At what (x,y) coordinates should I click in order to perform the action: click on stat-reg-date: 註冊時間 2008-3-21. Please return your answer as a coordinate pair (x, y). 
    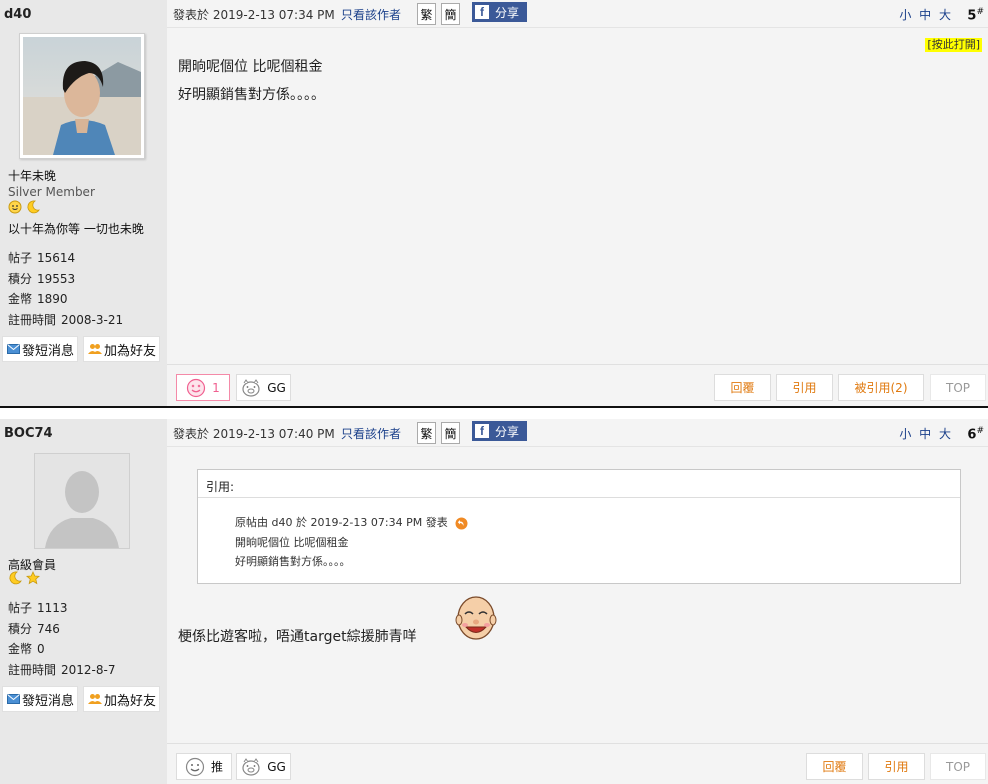
    Looking at the image, I should click on (66, 320).